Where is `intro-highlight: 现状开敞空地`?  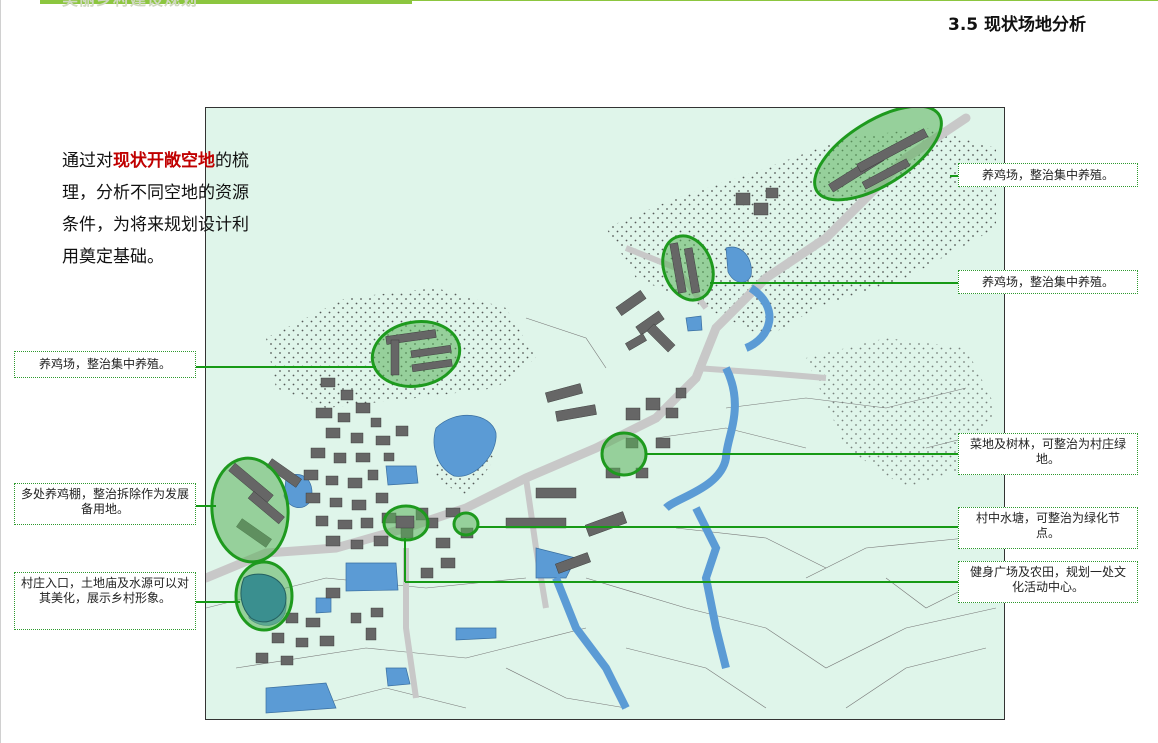 intro-highlight: 现状开敞空地 is located at coordinates (164, 161).